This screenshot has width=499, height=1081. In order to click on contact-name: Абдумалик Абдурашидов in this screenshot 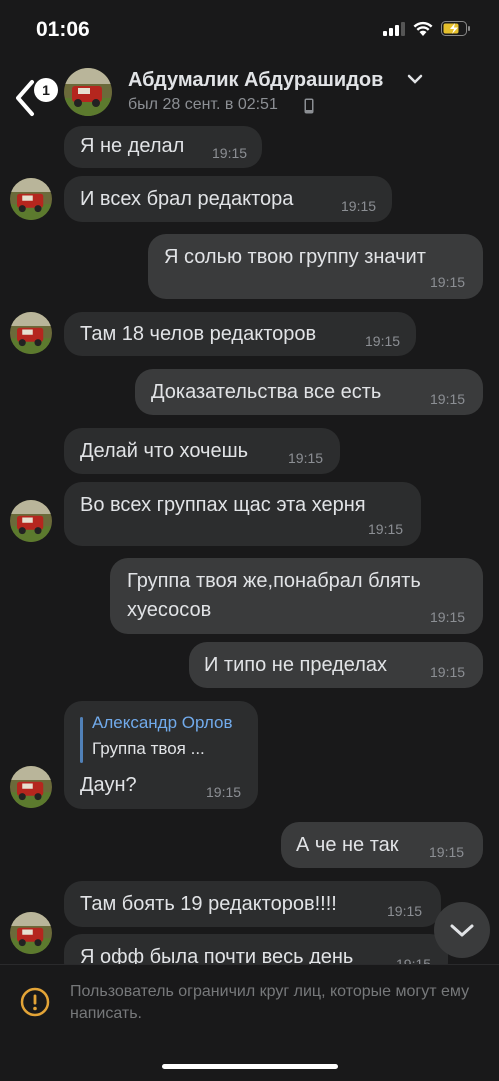, I will do `click(255, 80)`.